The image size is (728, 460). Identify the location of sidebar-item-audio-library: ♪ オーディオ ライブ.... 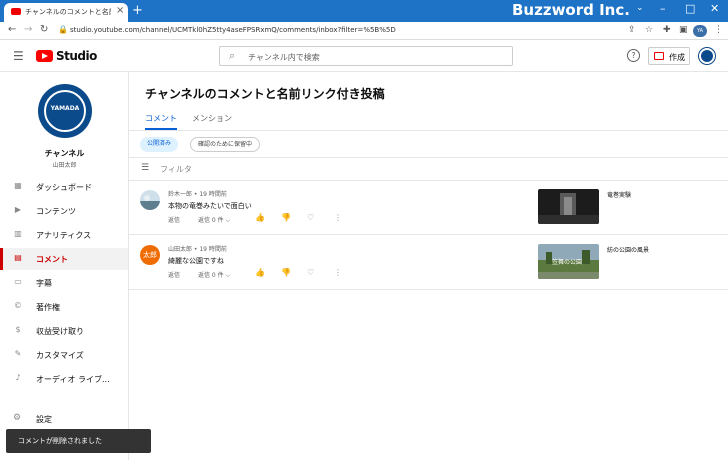
(64, 379).